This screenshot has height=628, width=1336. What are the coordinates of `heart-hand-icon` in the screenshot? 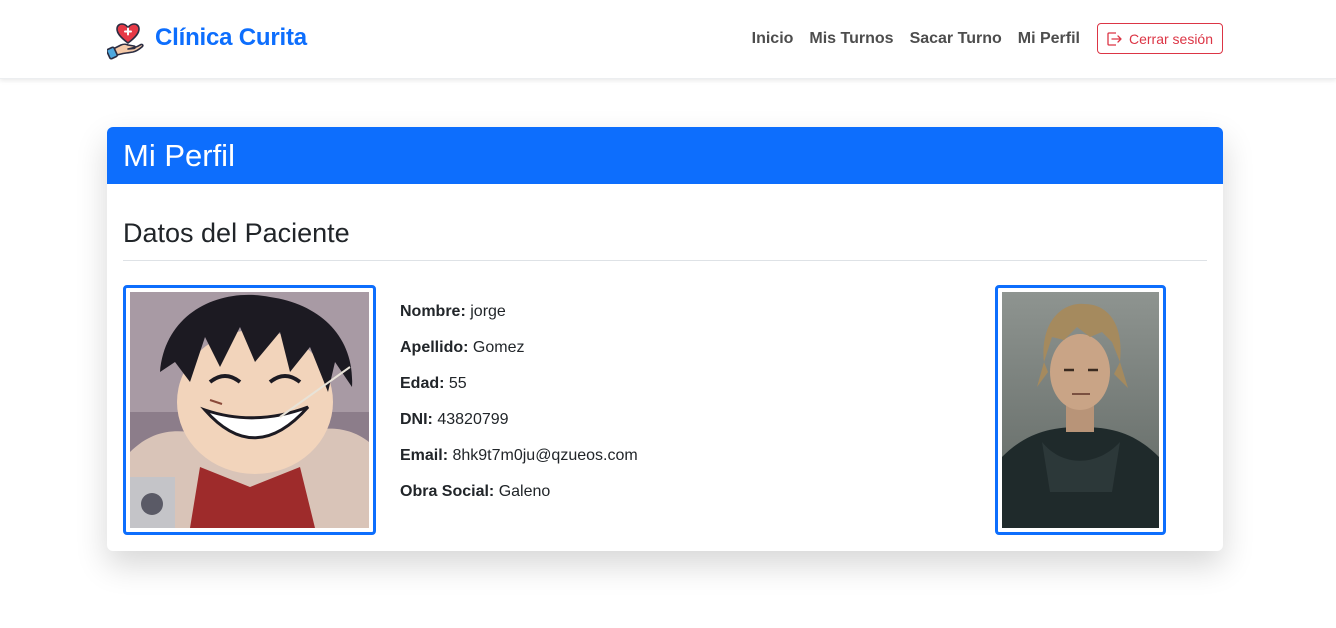 It's located at (127, 38).